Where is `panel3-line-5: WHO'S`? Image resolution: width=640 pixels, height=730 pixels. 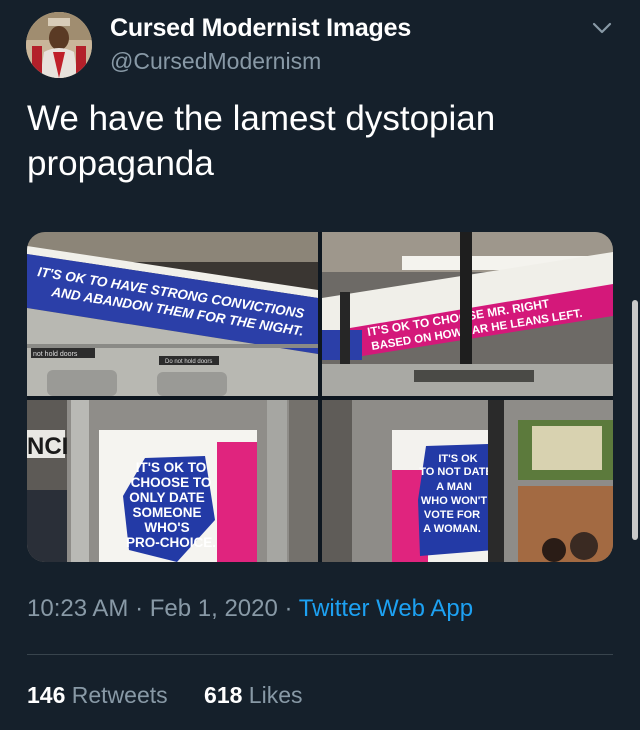 panel3-line-5: WHO'S is located at coordinates (166, 527).